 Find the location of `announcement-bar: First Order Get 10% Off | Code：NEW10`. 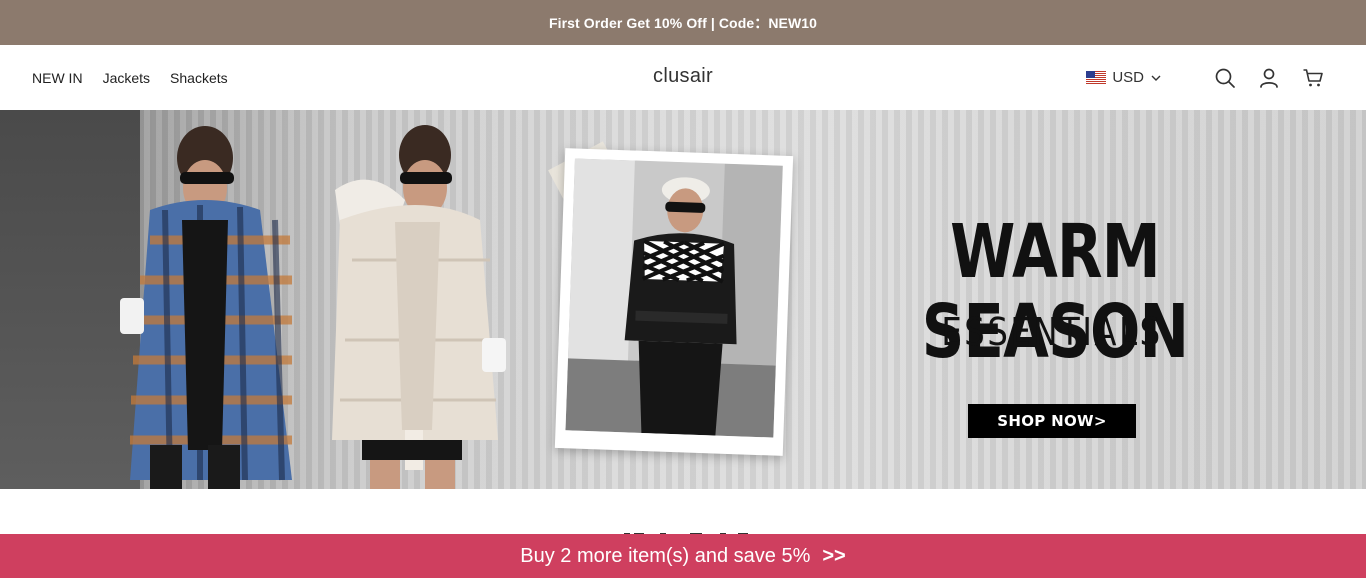

announcement-bar: First Order Get 10% Off | Code：NEW10 is located at coordinates (683, 22).